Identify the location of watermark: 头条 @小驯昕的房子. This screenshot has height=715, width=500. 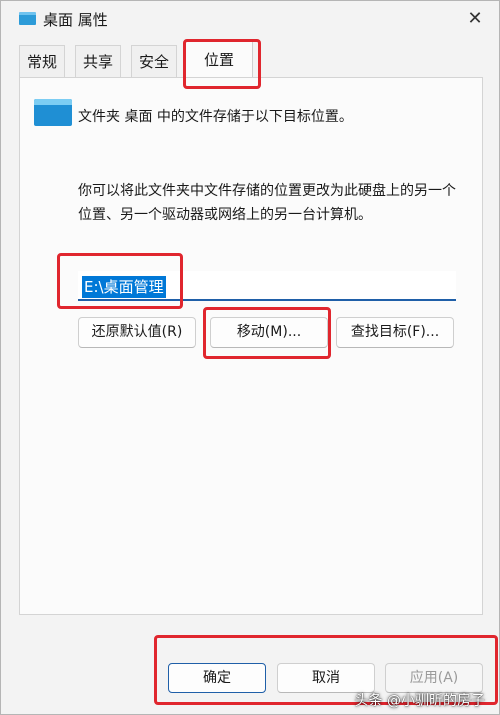
(419, 701).